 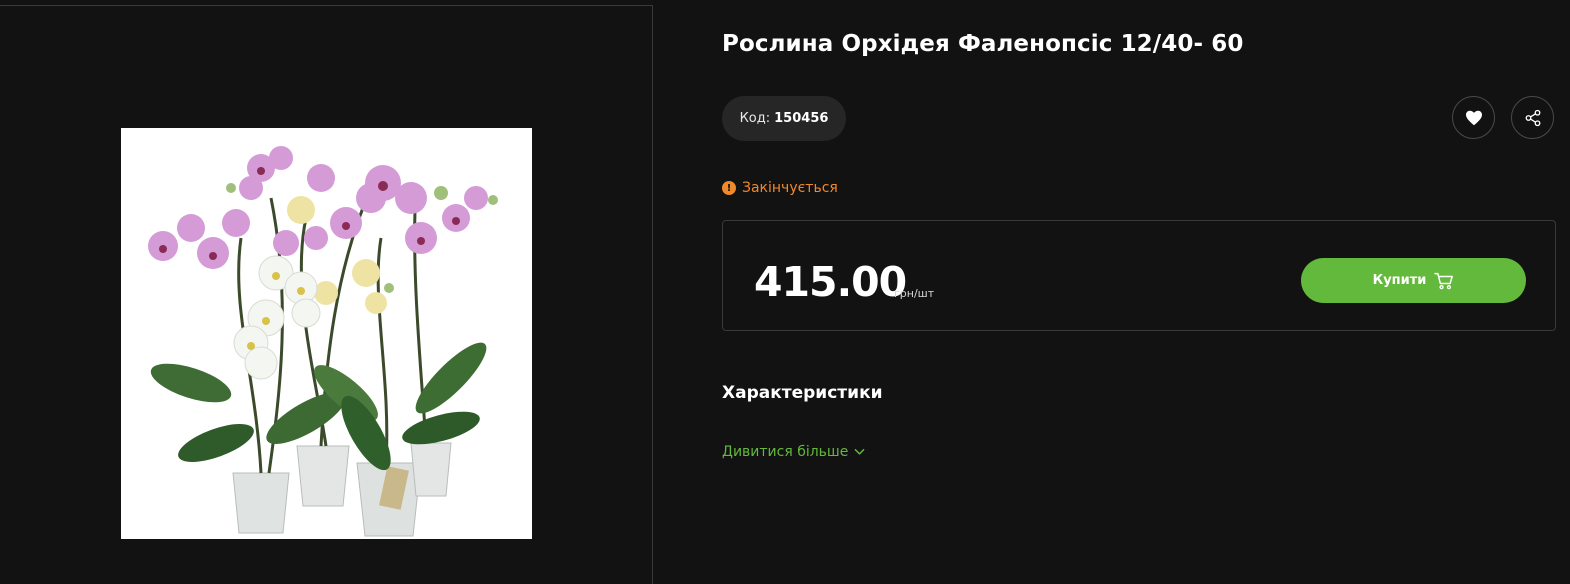 What do you see at coordinates (1139, 275) in the screenshot?
I see `price-panel: 415.00 грн/шт Купити` at bounding box center [1139, 275].